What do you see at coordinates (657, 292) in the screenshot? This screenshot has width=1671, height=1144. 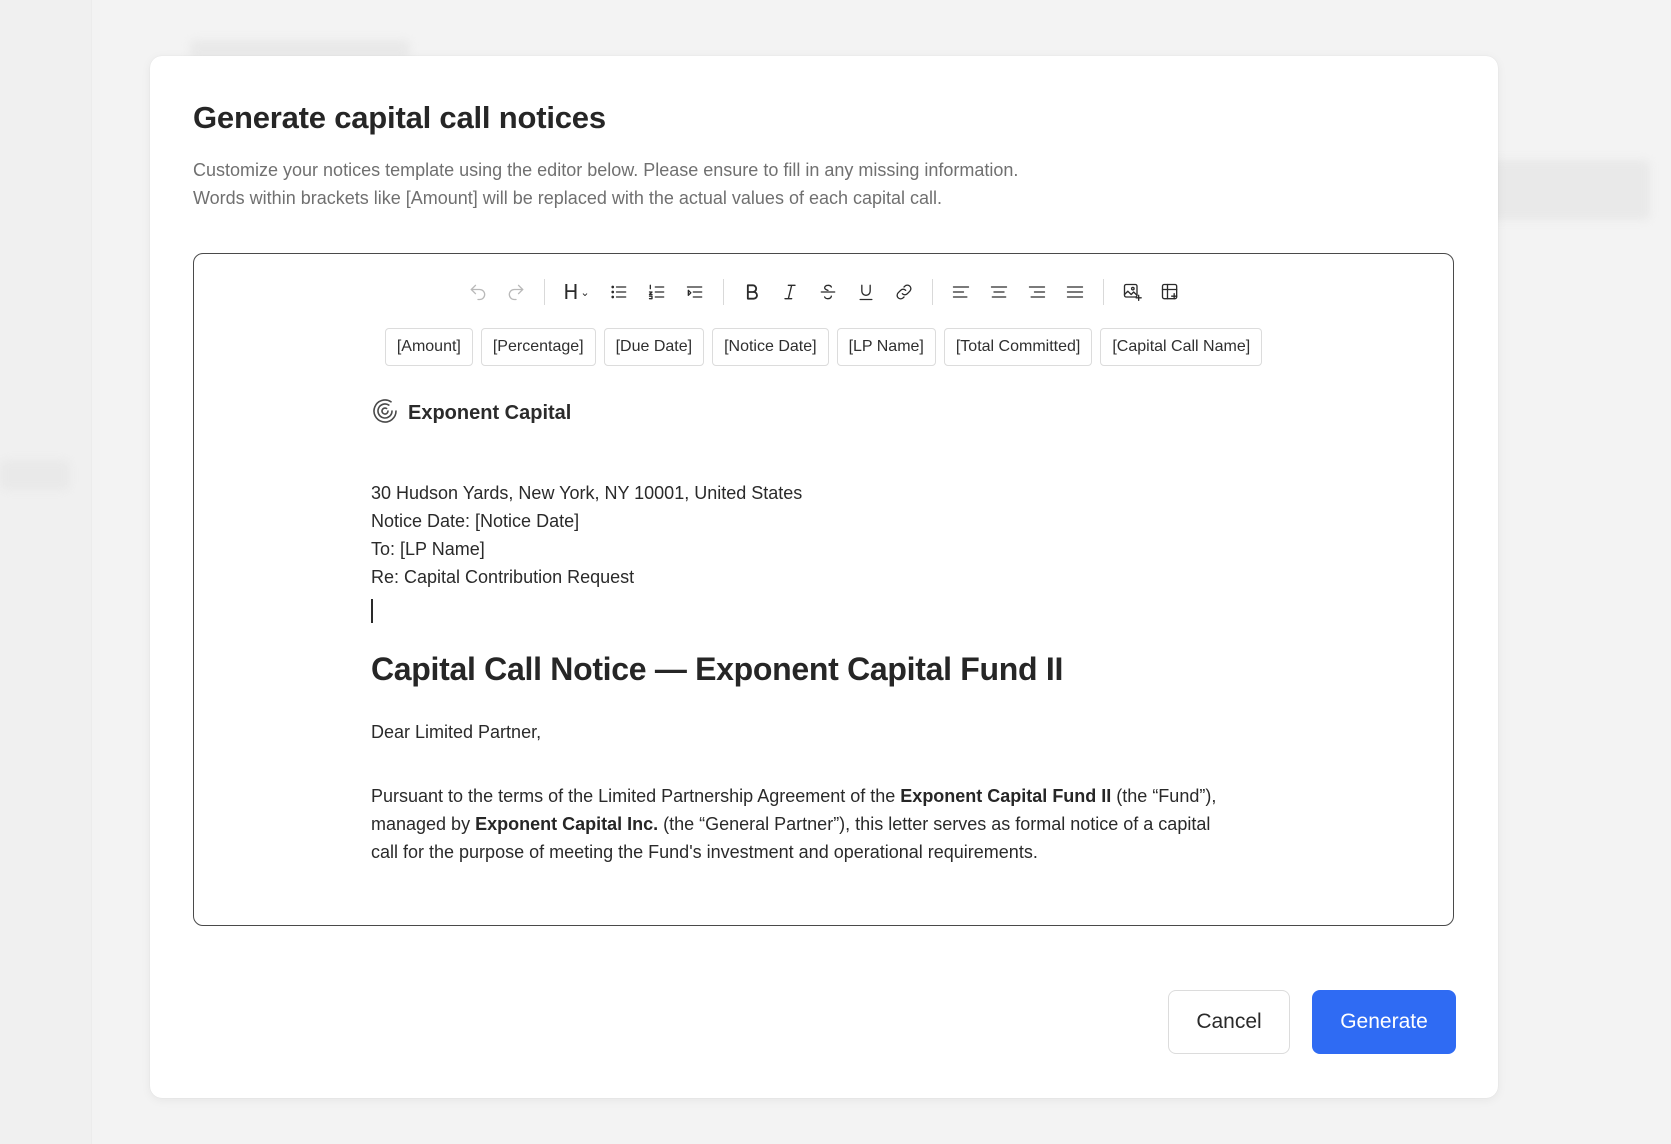 I see `ordered-list-icon` at bounding box center [657, 292].